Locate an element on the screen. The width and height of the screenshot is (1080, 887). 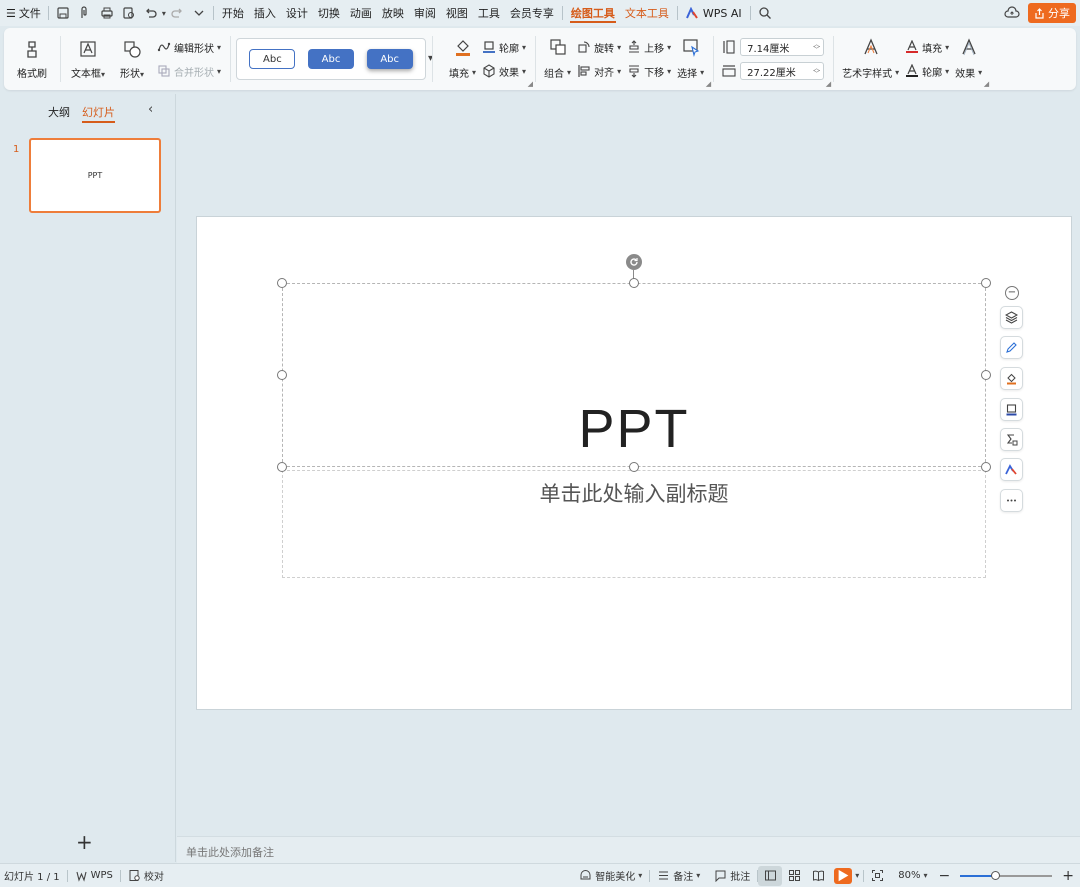
resize-handle-bottom-right is located at coordinates (986, 467).